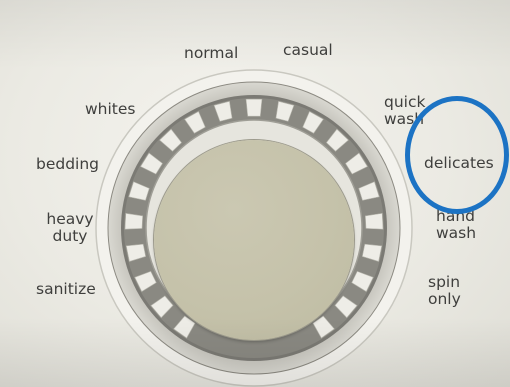 This screenshot has width=510, height=387. What do you see at coordinates (67, 164) in the screenshot?
I see `cycle-label-bedding: bedding` at bounding box center [67, 164].